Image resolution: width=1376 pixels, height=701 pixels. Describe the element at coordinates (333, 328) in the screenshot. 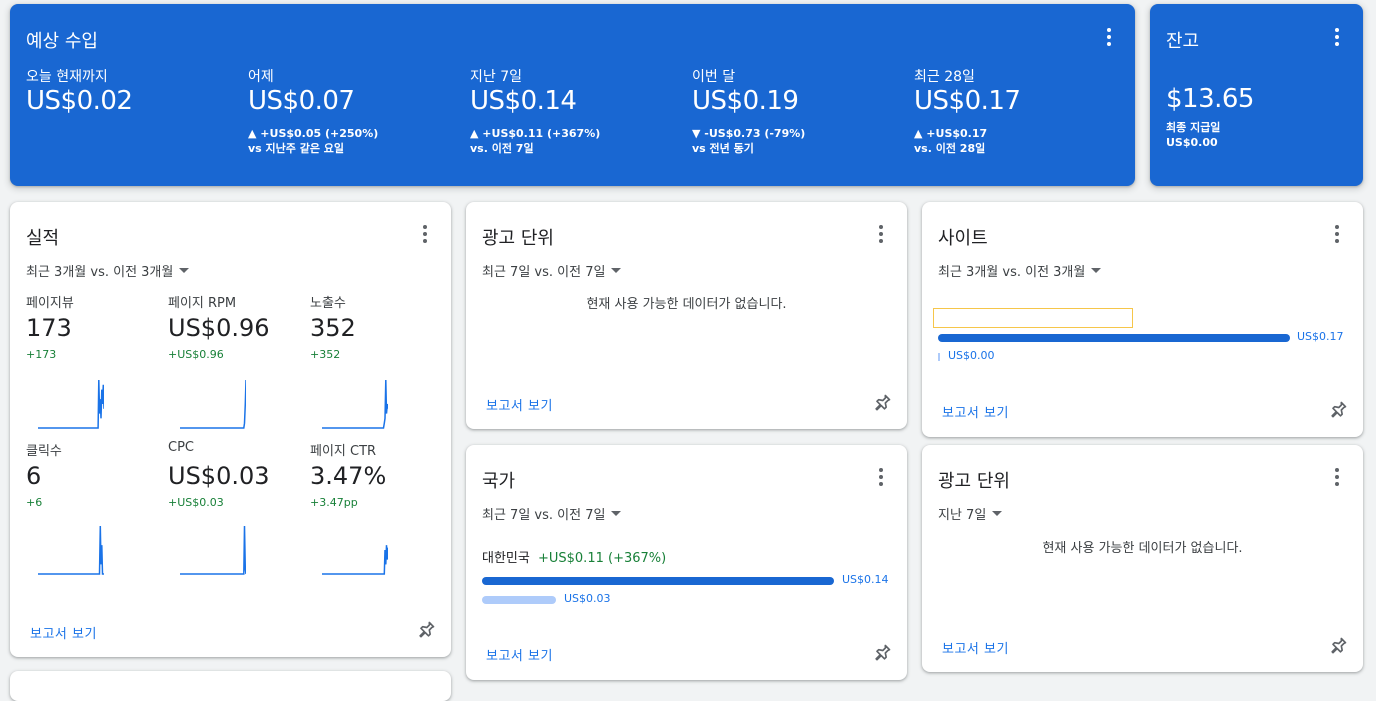

I see `metric-value: 352` at that location.